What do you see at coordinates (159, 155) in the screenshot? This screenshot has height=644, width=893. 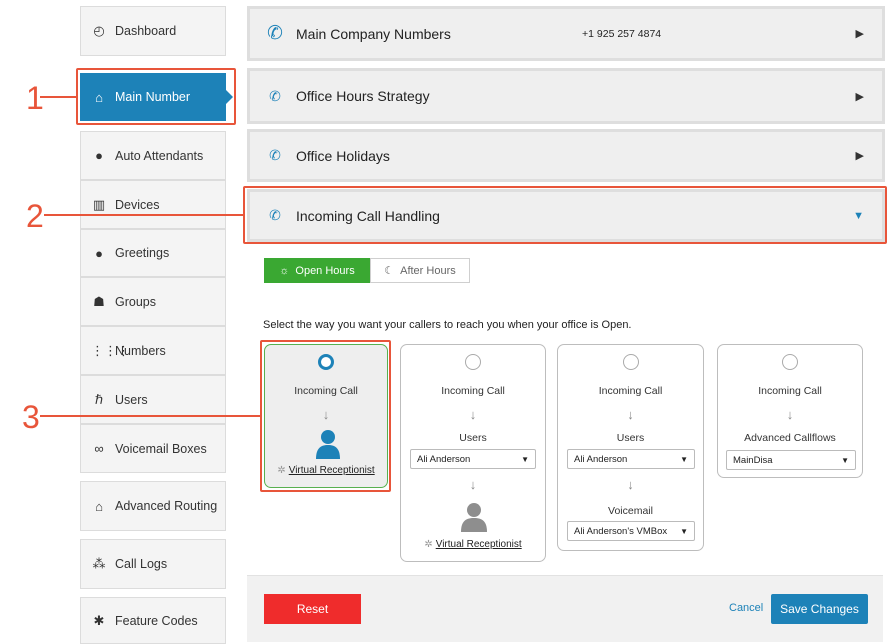 I see `sidebar-item-label: Auto Attendants` at bounding box center [159, 155].